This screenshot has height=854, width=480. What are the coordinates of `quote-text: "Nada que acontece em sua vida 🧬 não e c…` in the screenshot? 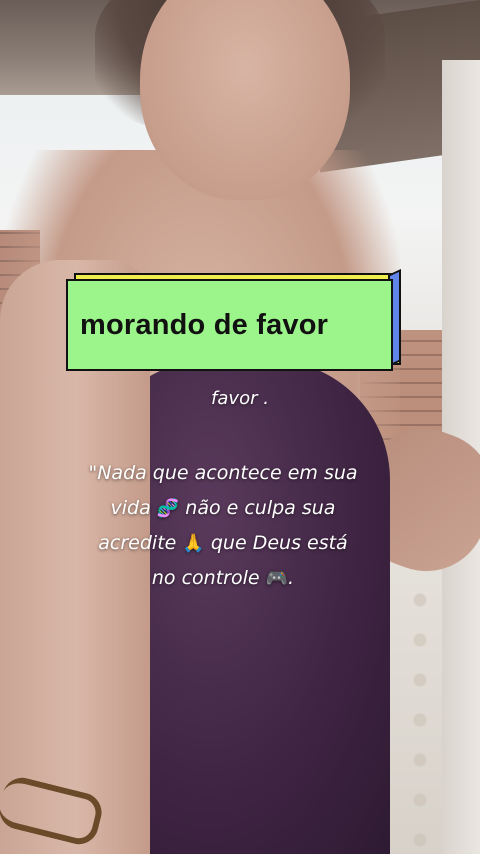 It's located at (223, 526).